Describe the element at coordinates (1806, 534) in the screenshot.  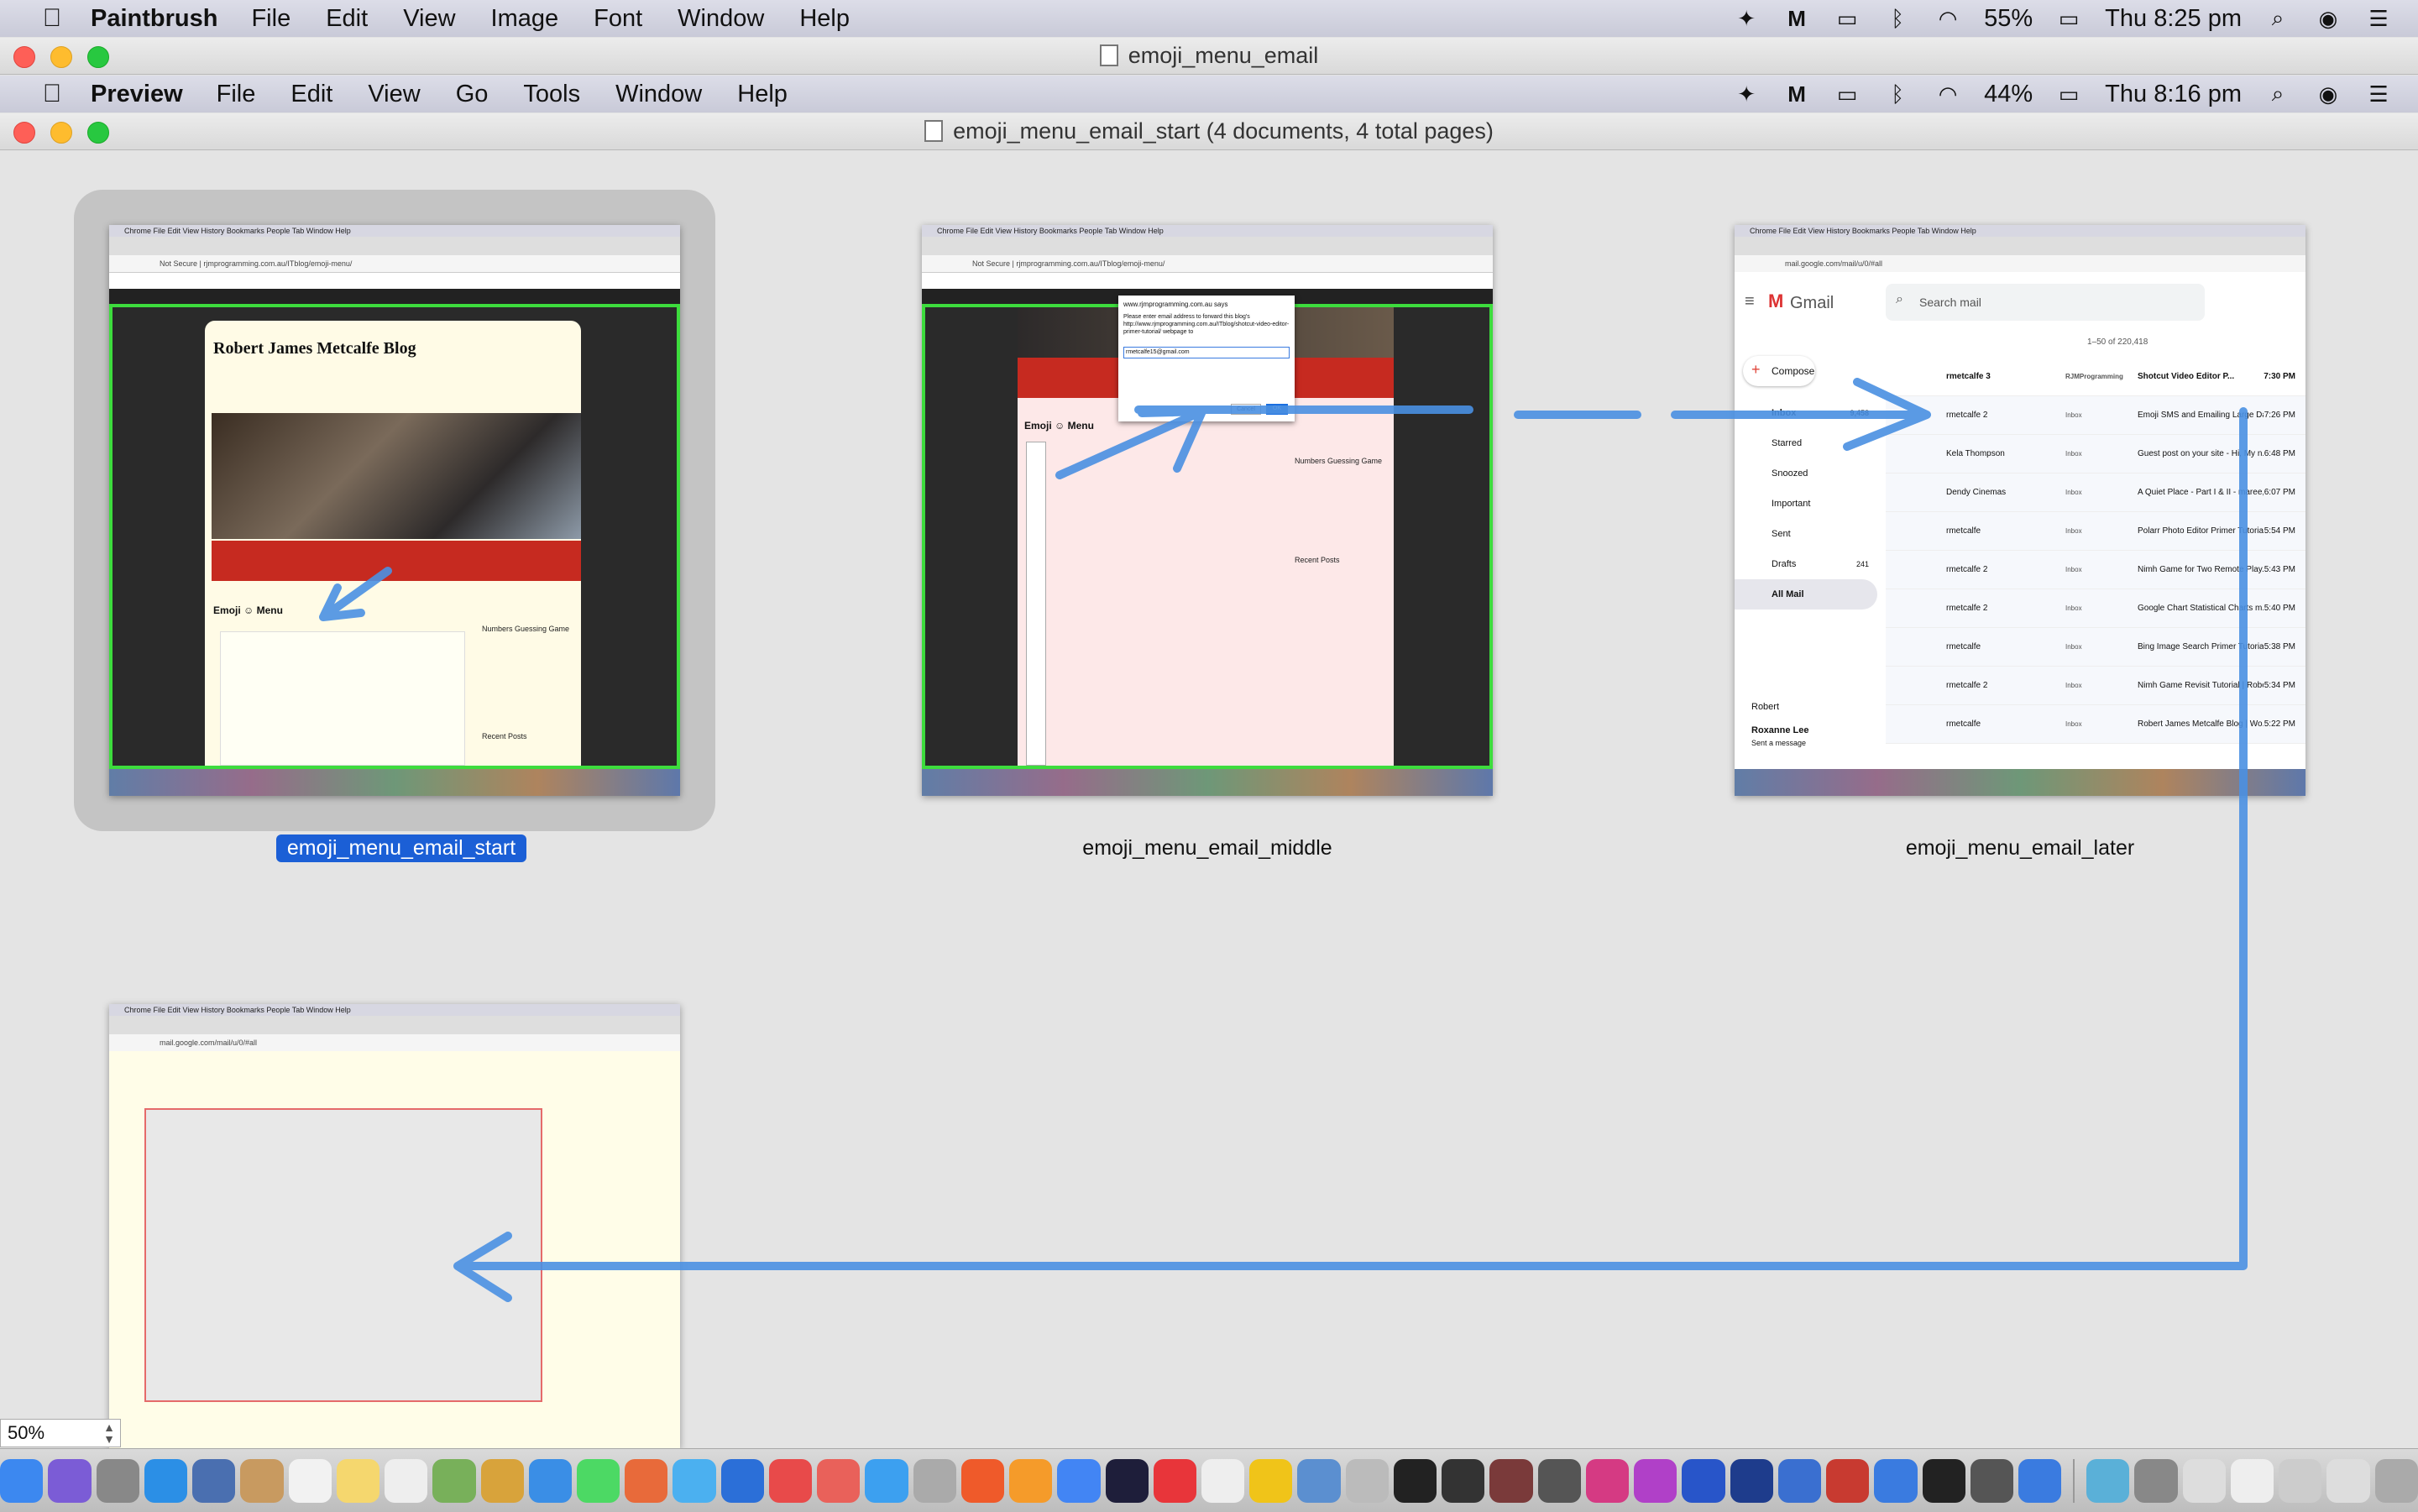
I see `gmail-folder-item: Sent` at that location.